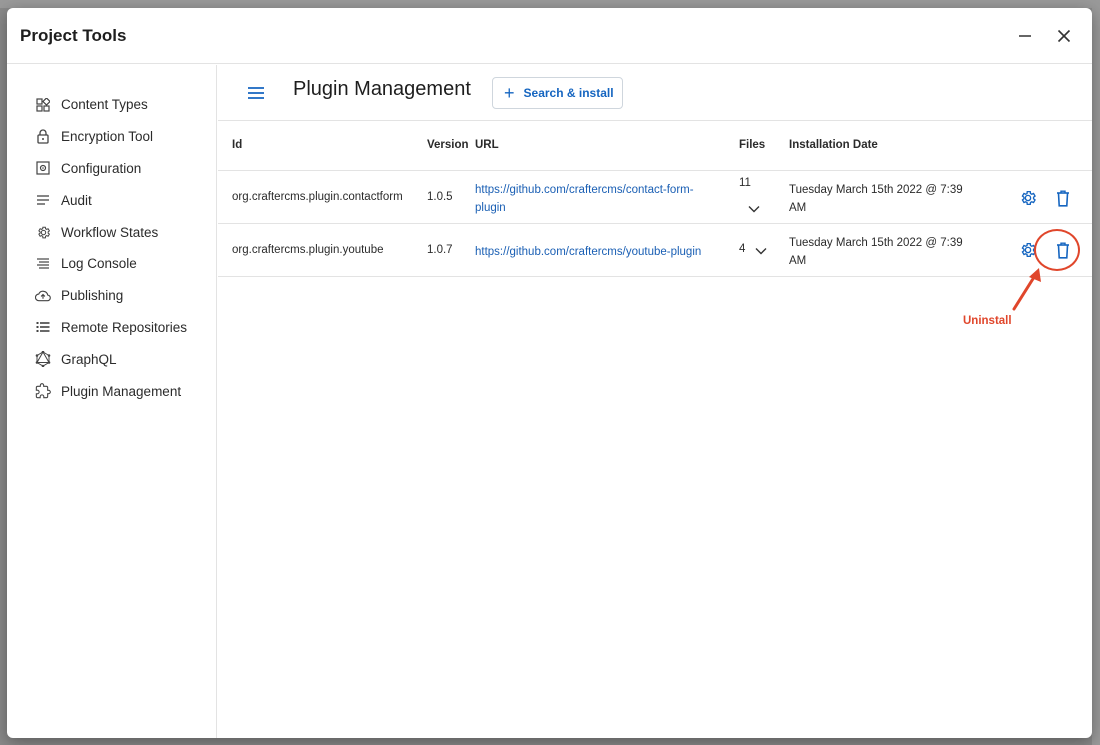  Describe the element at coordinates (490, 208) in the screenshot. I see `plugin-url-line: plugin` at that location.